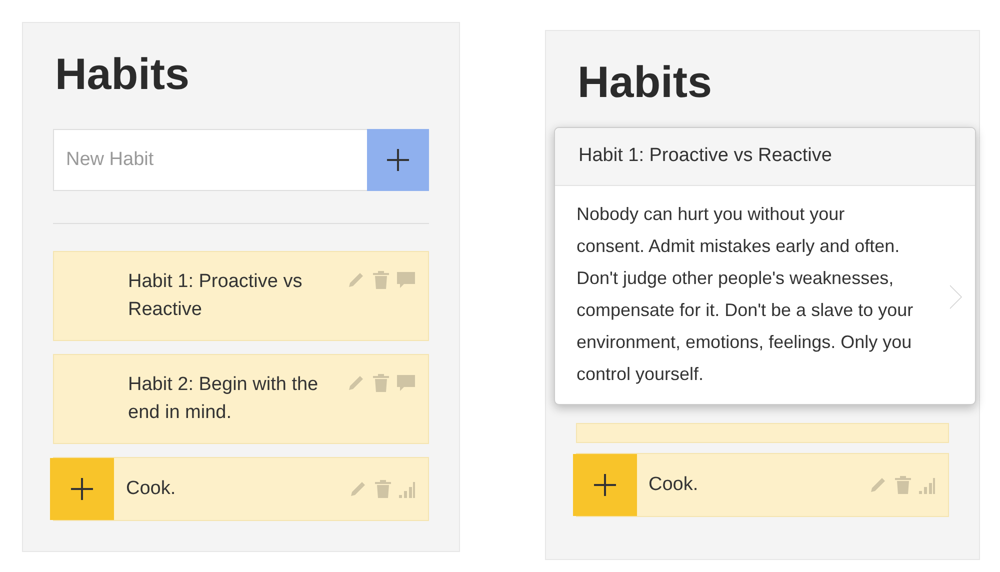 Image resolution: width=1000 pixels, height=572 pixels. Describe the element at coordinates (223, 399) in the screenshot. I see `habit-label: Habit 2: Begin with the end in mind.` at that location.